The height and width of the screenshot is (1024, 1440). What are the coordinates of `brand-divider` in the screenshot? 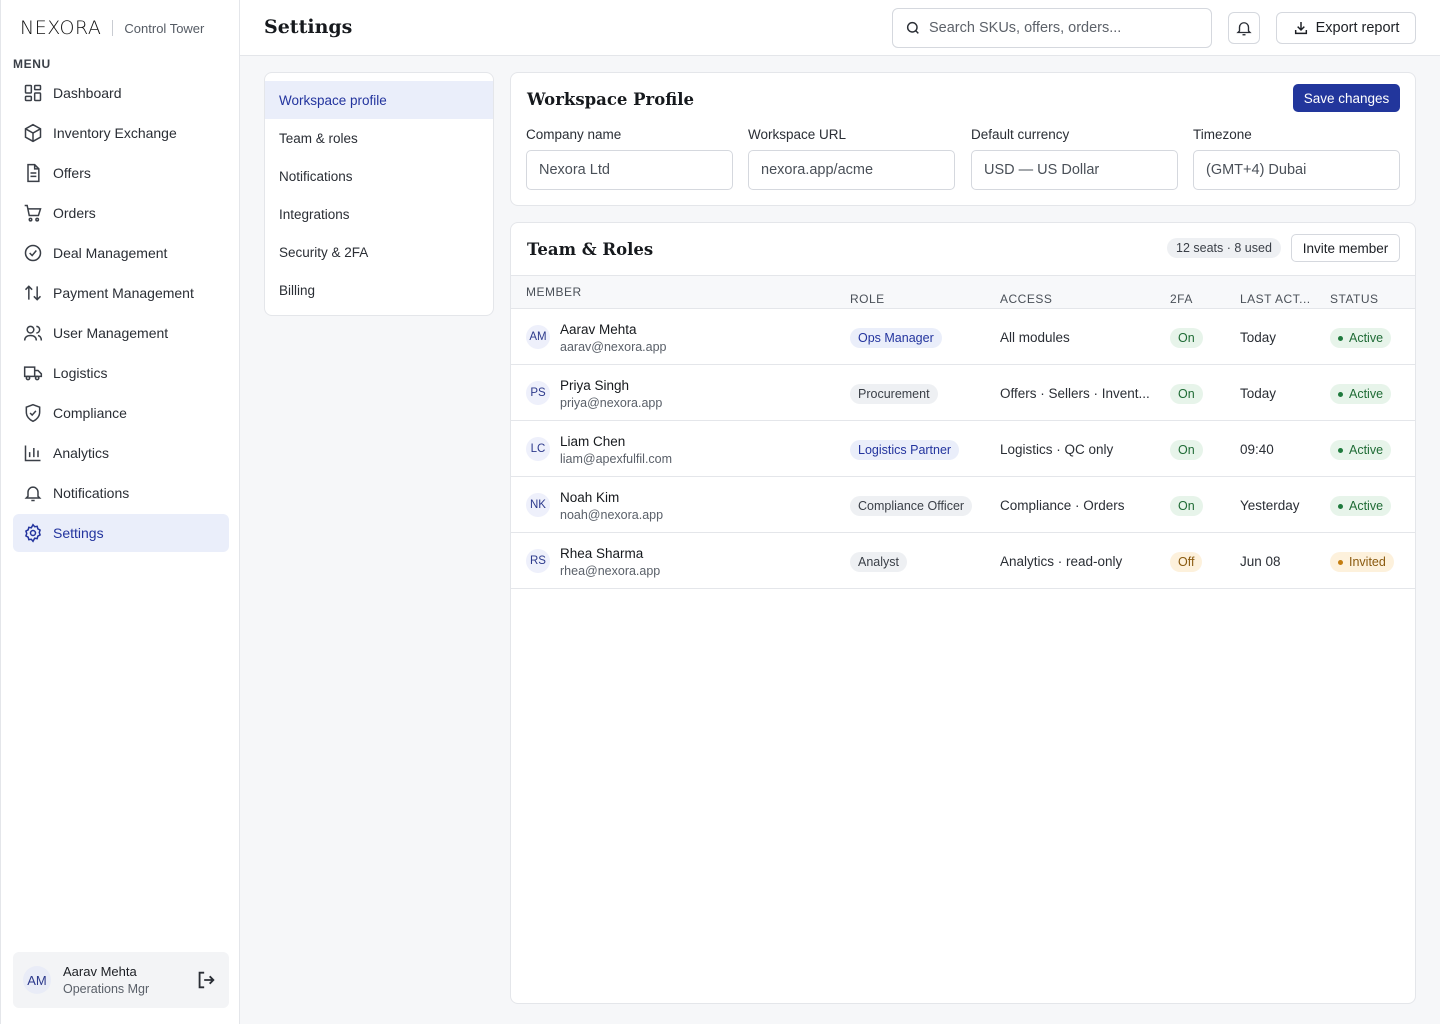 It's located at (113, 28).